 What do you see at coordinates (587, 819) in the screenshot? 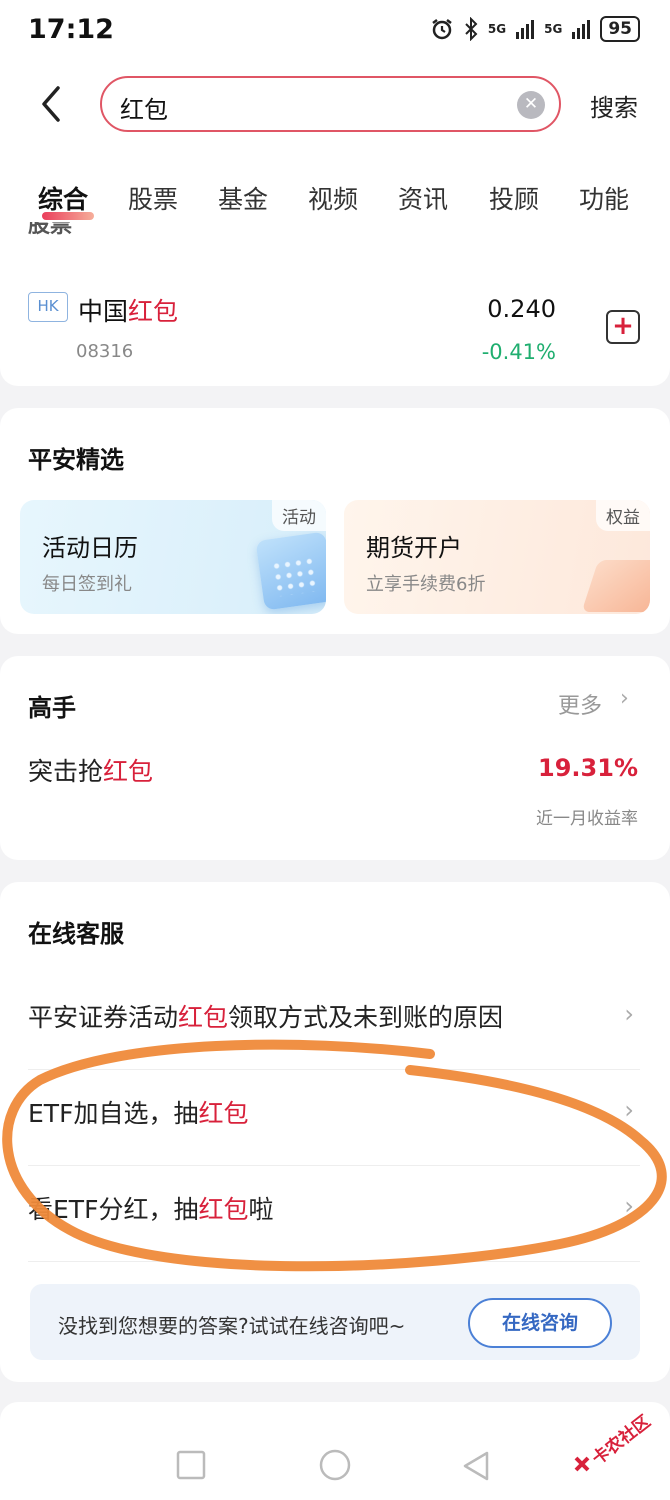
I see `expert-return-label: 近一月收益率` at bounding box center [587, 819].